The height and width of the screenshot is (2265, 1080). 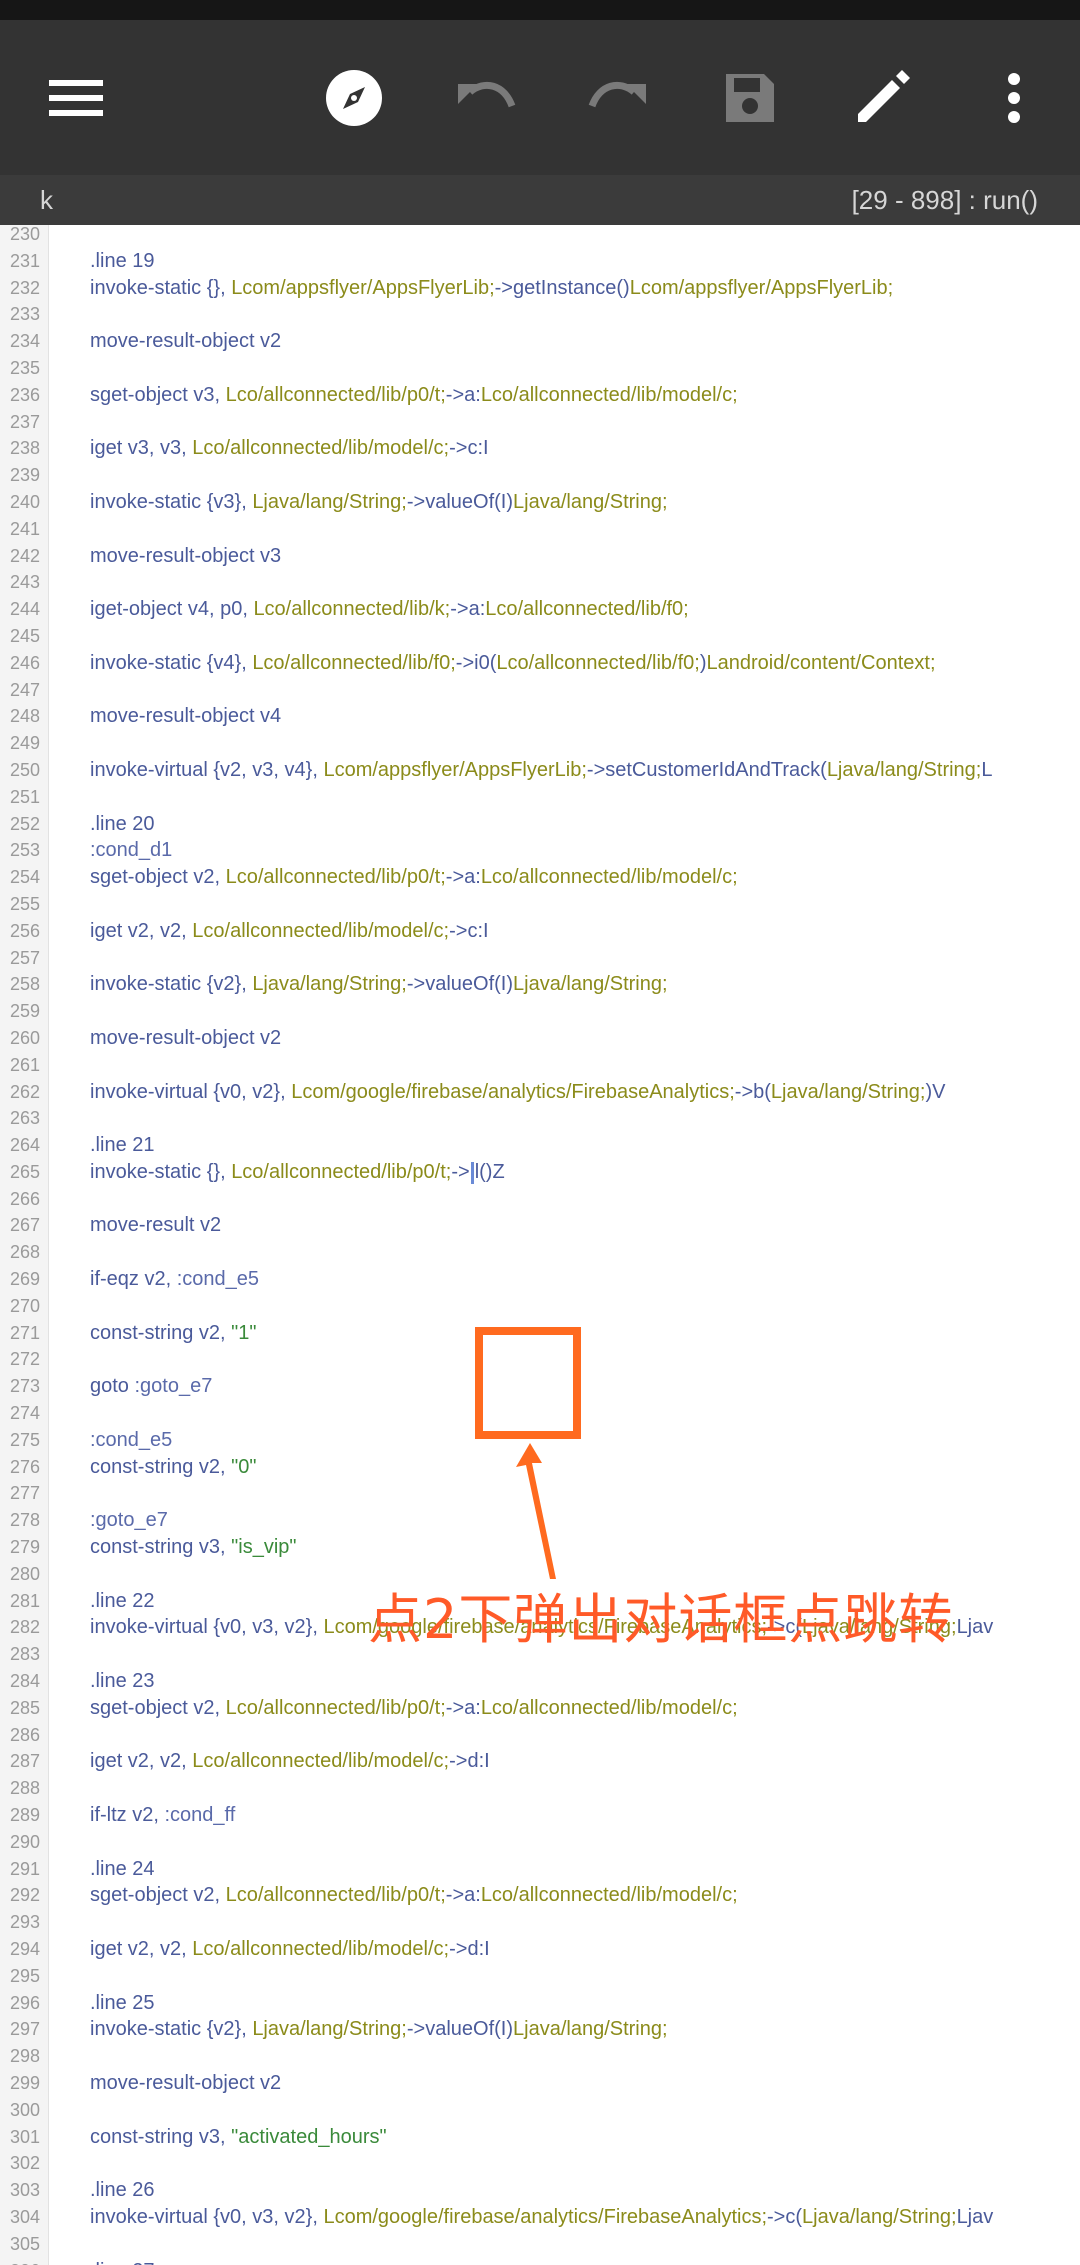 What do you see at coordinates (540, 1842) in the screenshot?
I see `code-line: 290` at bounding box center [540, 1842].